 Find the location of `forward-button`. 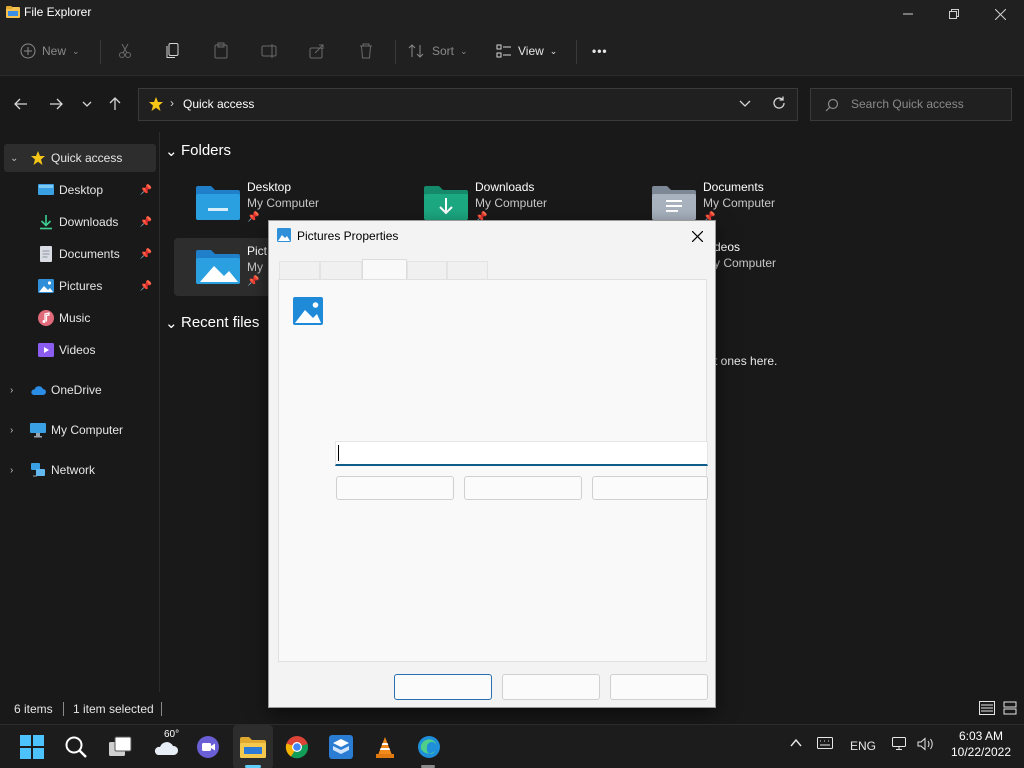

forward-button is located at coordinates (56, 104).